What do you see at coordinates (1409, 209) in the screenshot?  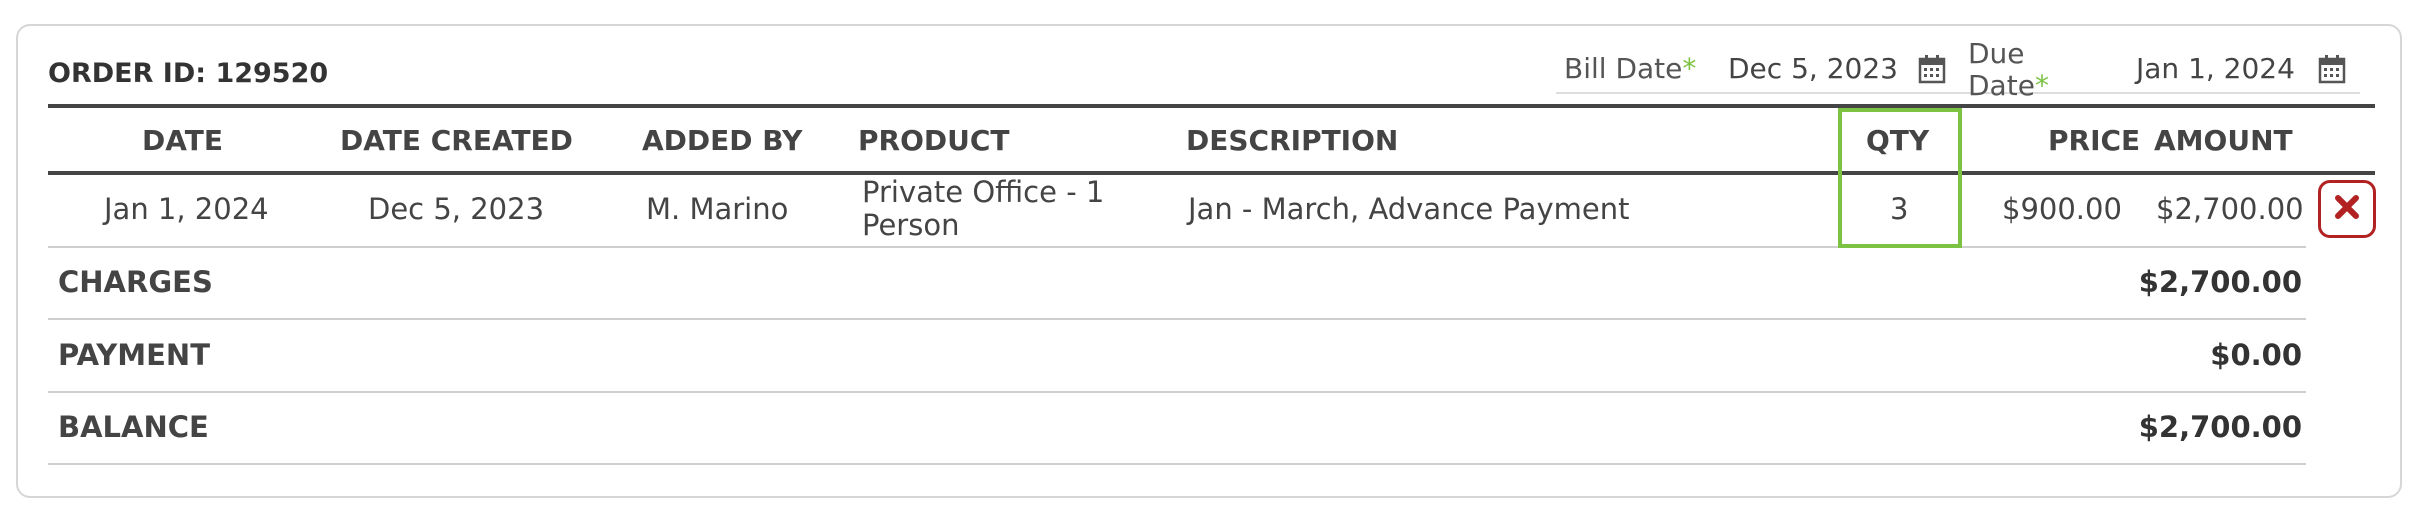 I see `row-description: Jan - March, Advance Payment` at bounding box center [1409, 209].